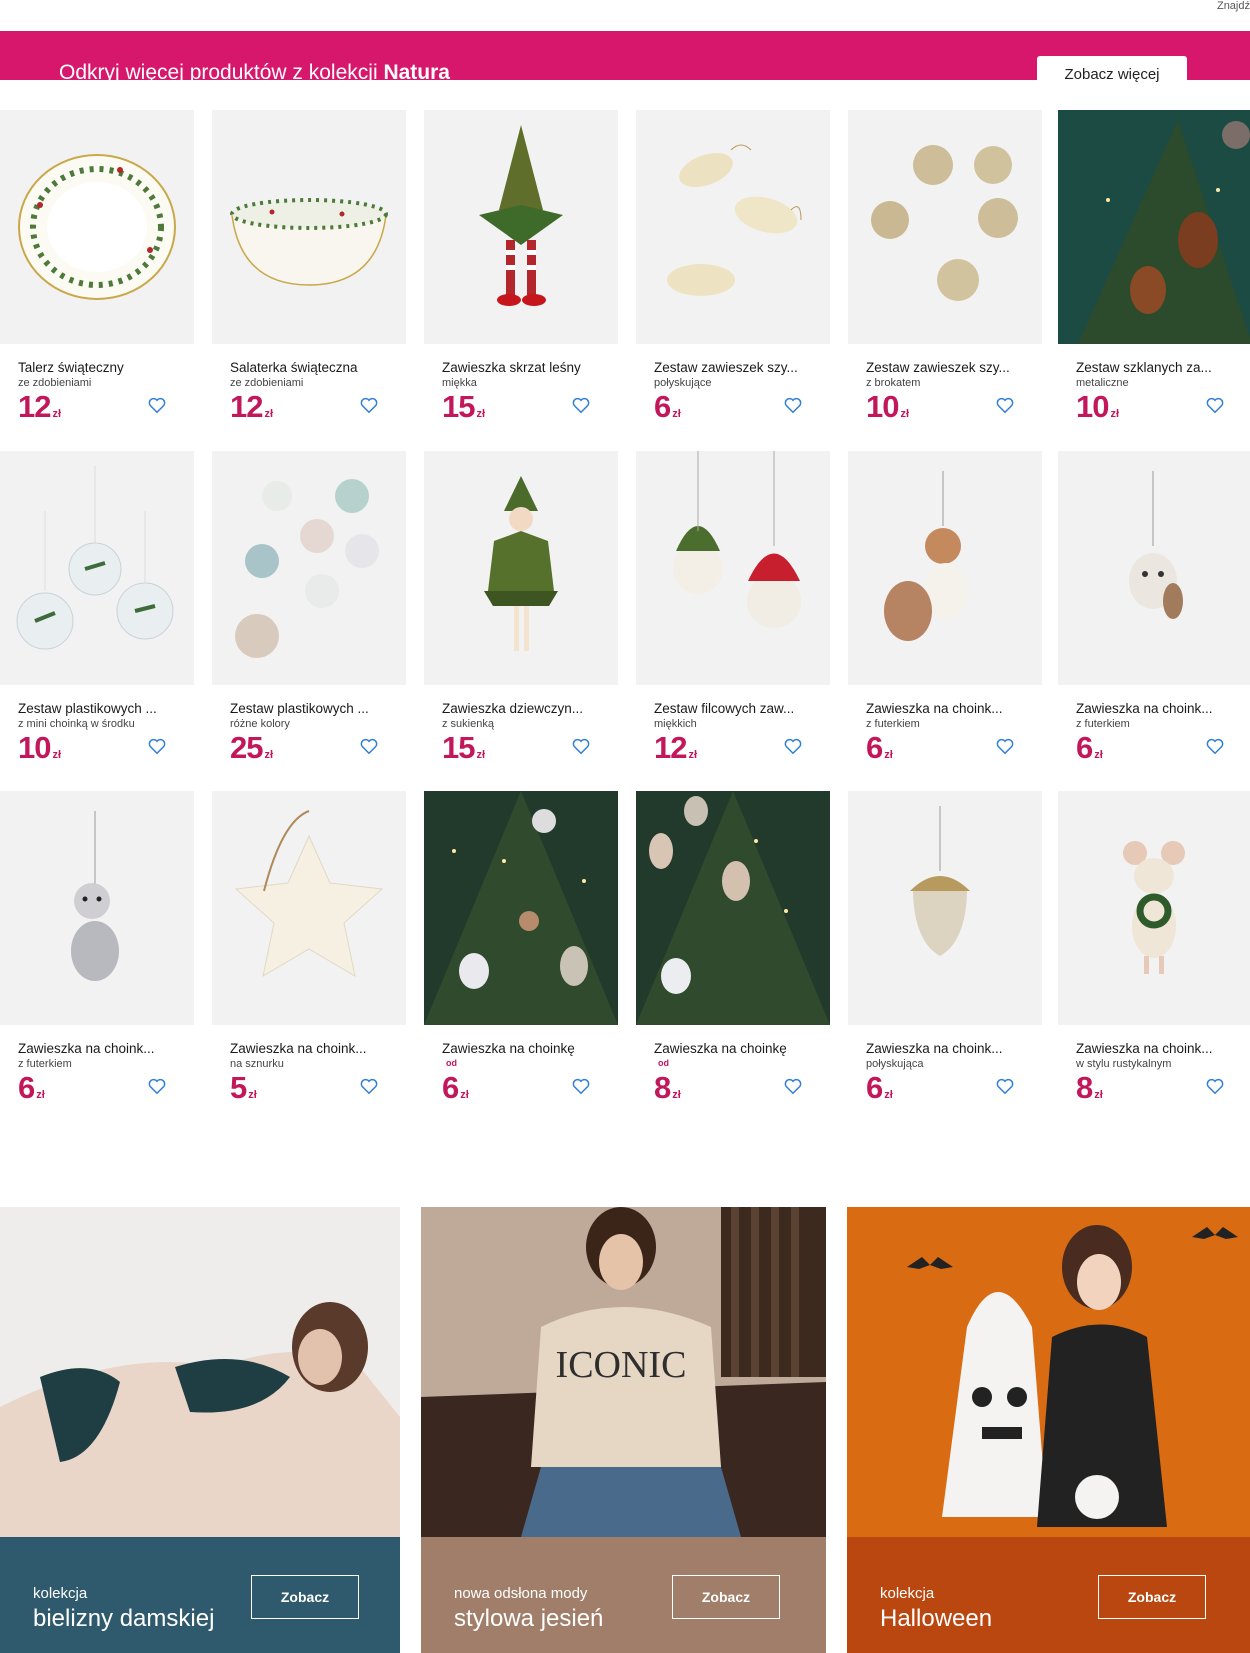 This screenshot has width=1250, height=1653. Describe the element at coordinates (521, 215) in the screenshot. I see `gnome-ornament-image` at that location.